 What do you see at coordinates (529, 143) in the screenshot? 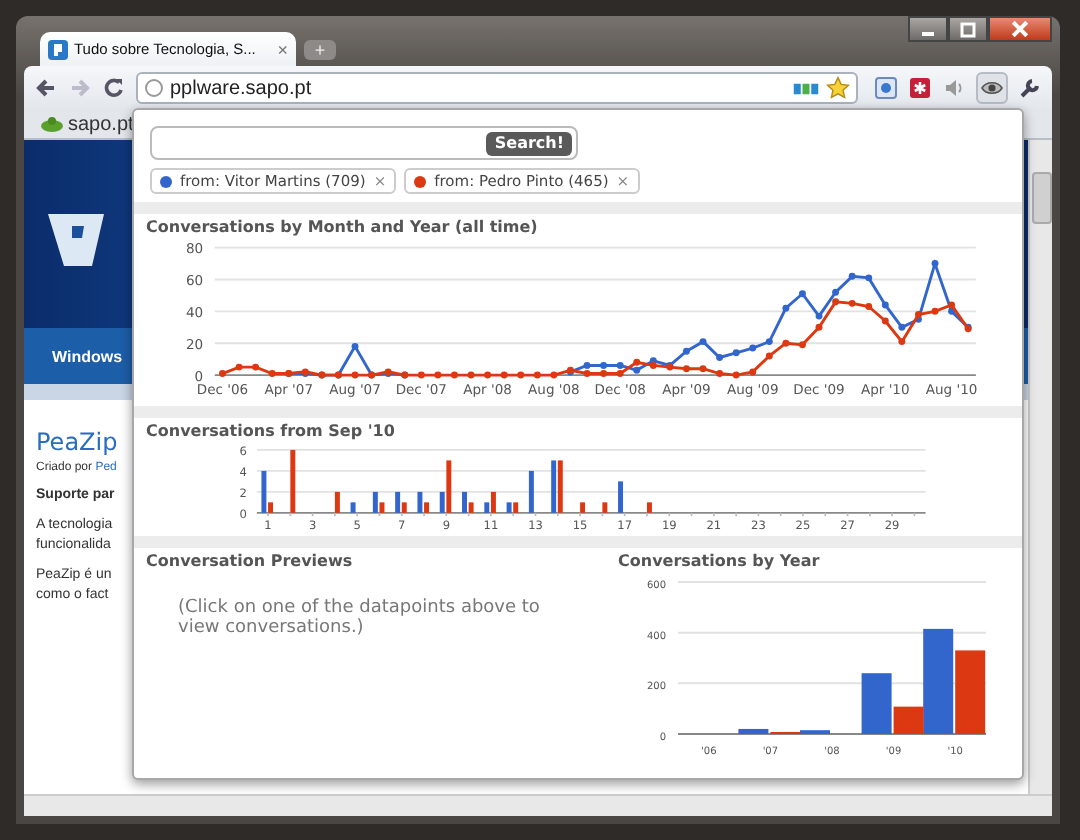
I see `search-button: Search!` at bounding box center [529, 143].